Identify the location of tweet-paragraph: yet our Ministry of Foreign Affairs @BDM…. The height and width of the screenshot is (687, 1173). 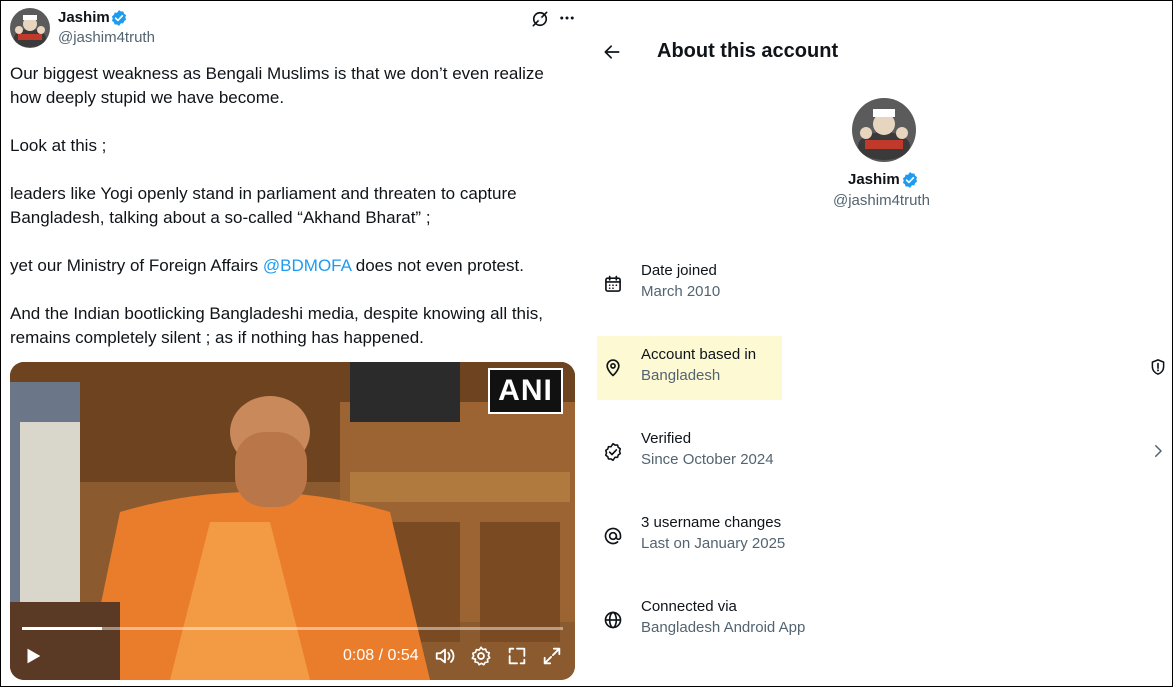
(292, 266).